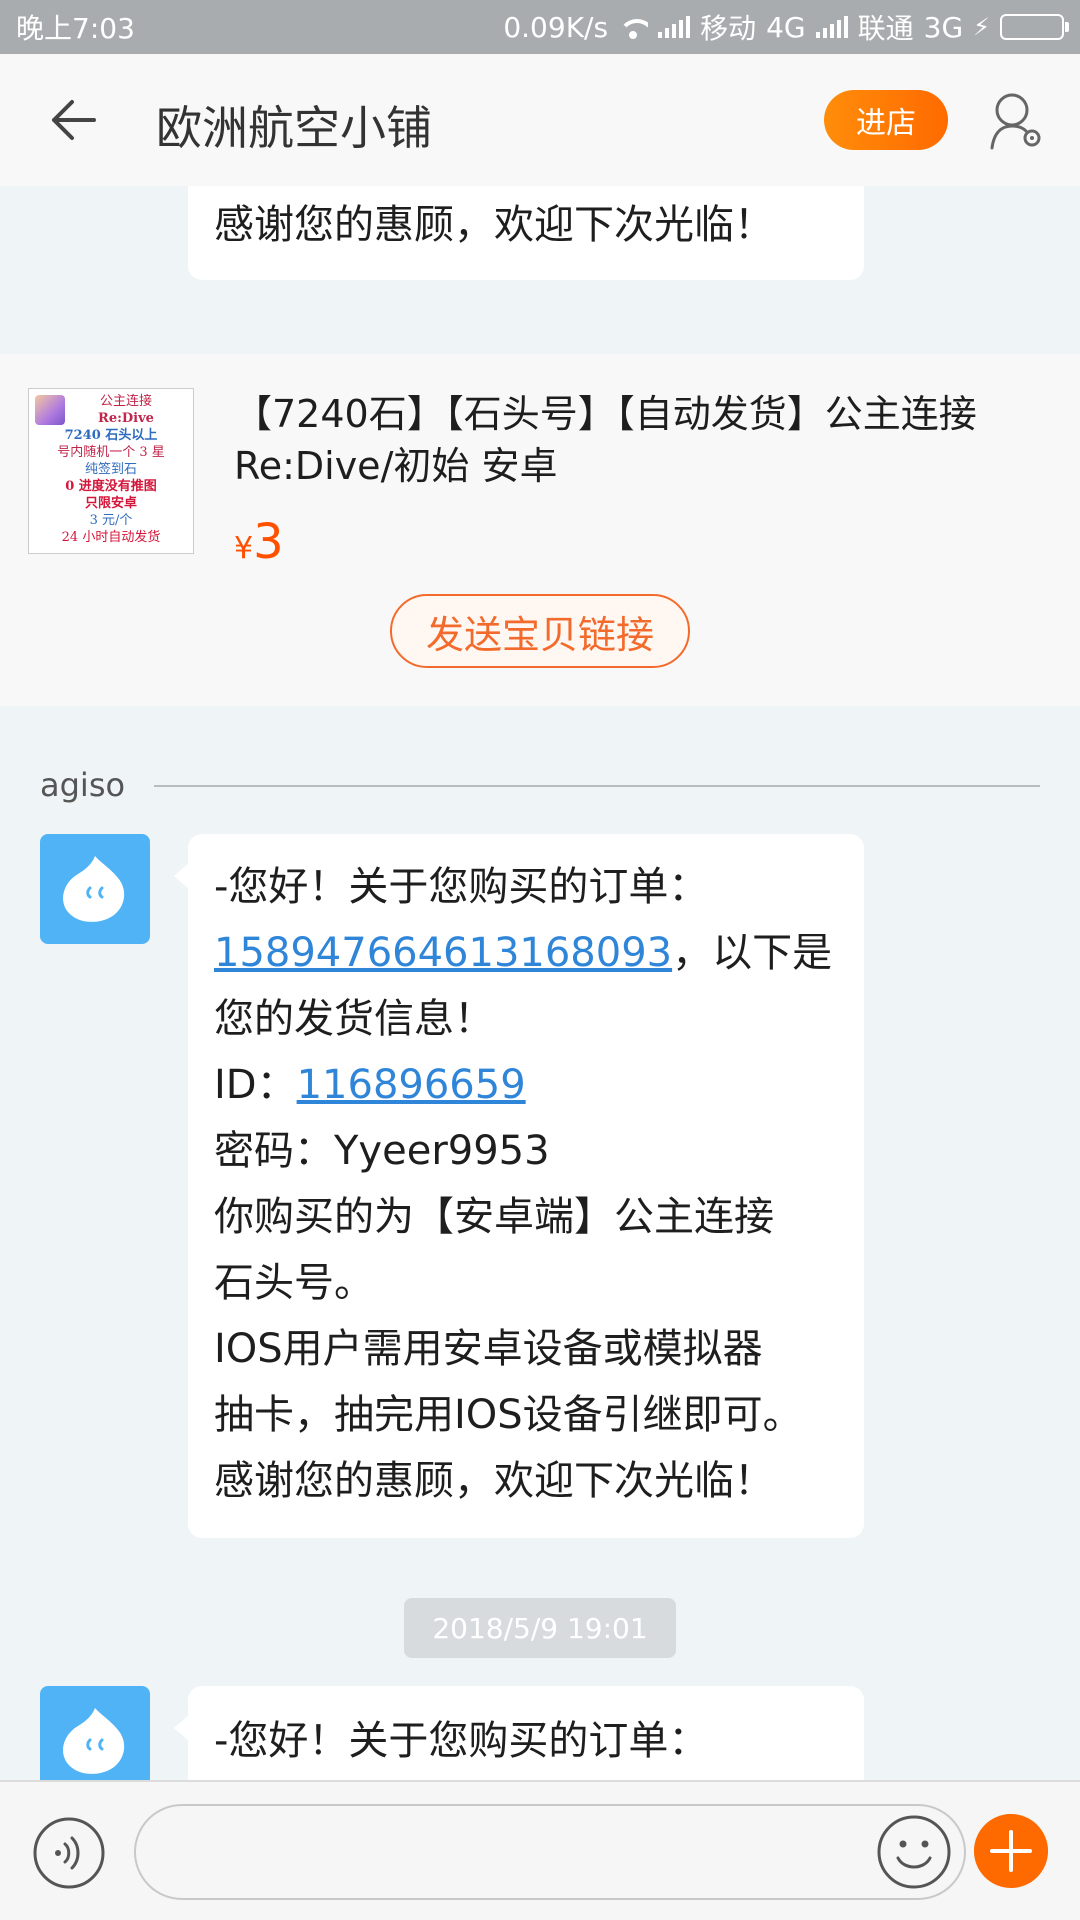 This screenshot has width=1080, height=1920. I want to click on product-price: ¥3, so click(259, 542).